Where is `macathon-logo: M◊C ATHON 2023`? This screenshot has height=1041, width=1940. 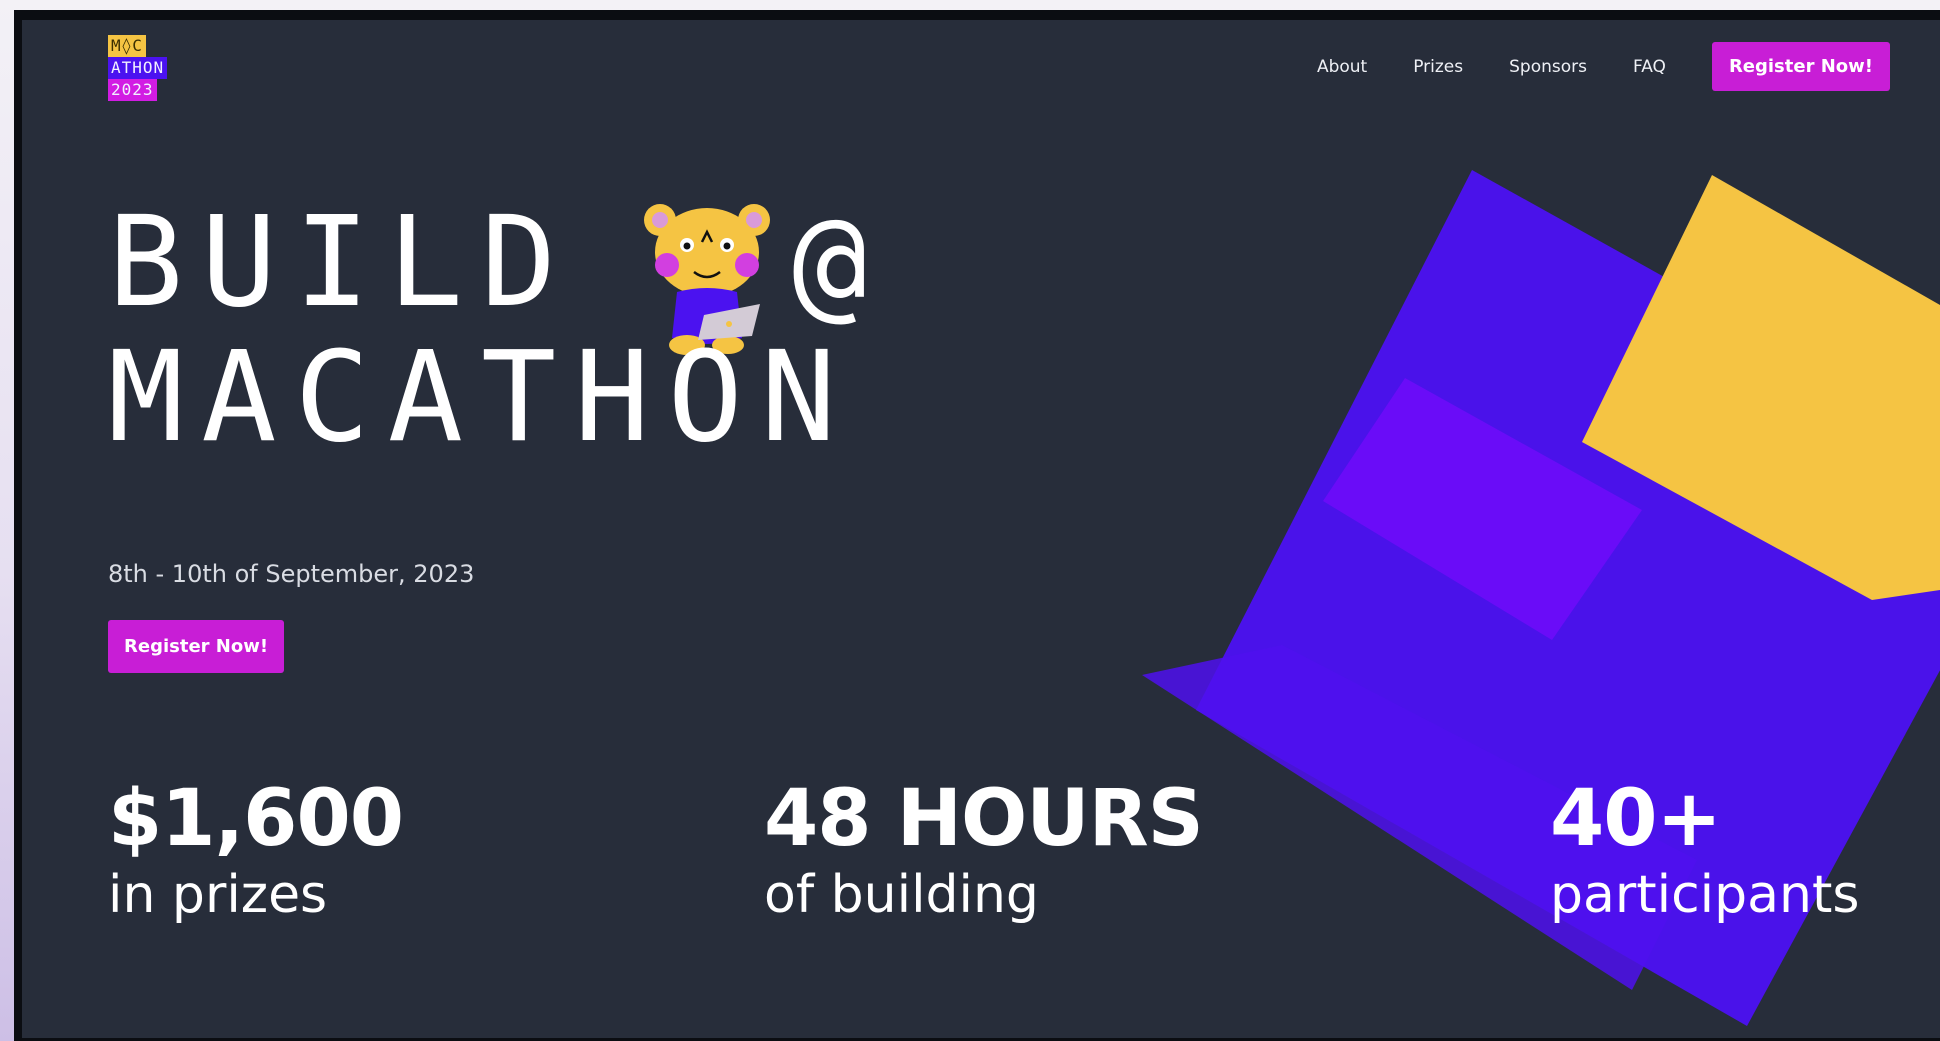 macathon-logo: M◊C ATHON 2023 is located at coordinates (138, 68).